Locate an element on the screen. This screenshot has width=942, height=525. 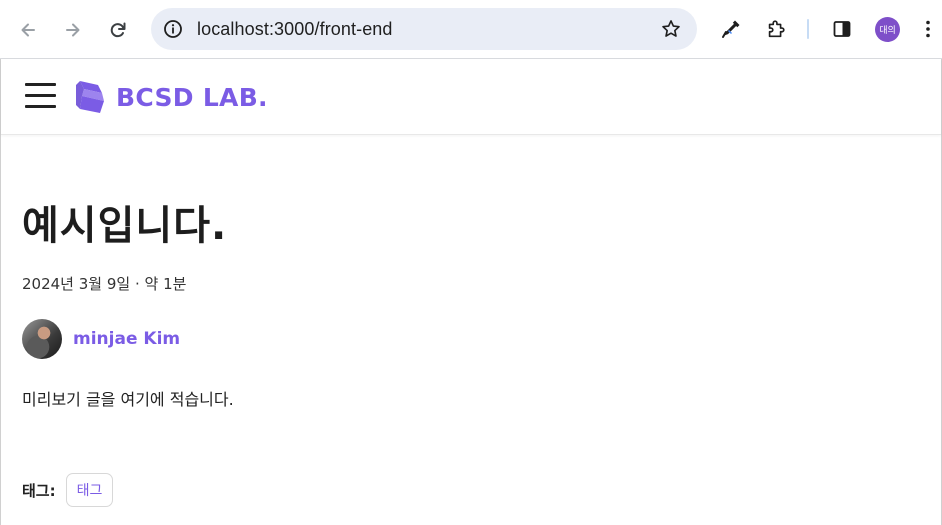
bookmark-button is located at coordinates (671, 29).